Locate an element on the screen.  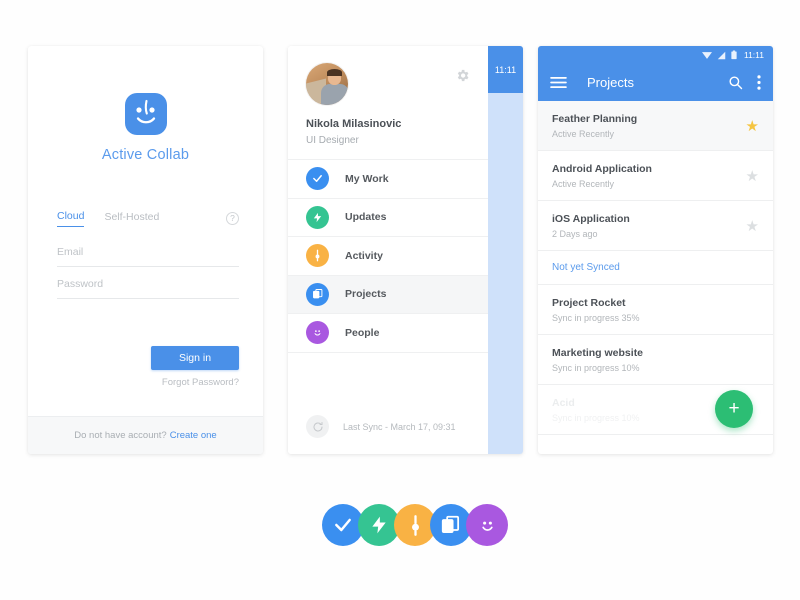
project-row: Marketing website Sync in progress 10% is located at coordinates (655, 360).